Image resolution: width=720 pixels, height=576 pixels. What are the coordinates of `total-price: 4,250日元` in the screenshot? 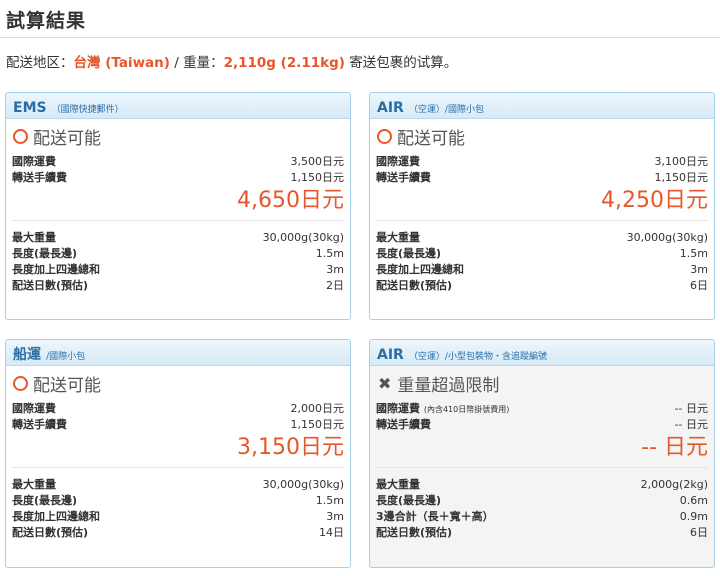 It's located at (654, 200).